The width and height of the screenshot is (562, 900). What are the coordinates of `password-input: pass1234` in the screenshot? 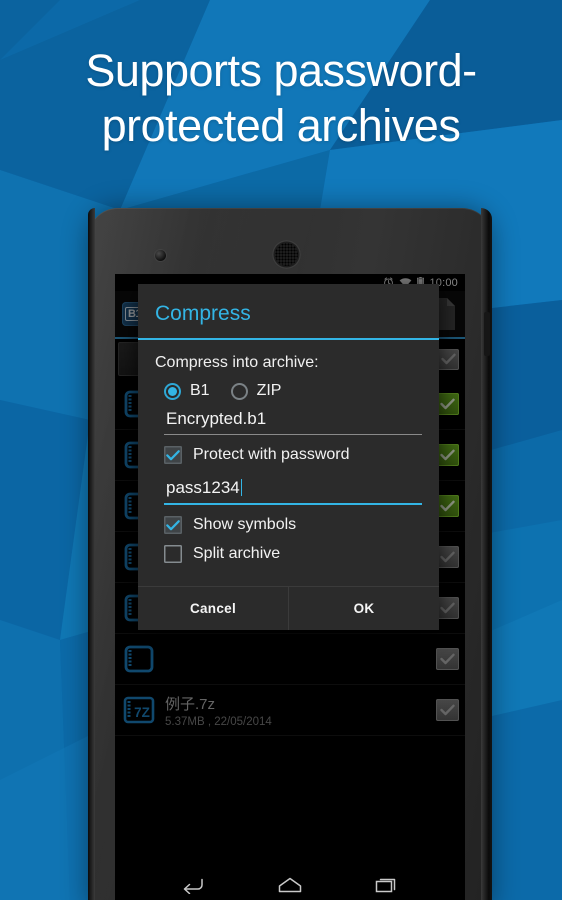 It's located at (293, 490).